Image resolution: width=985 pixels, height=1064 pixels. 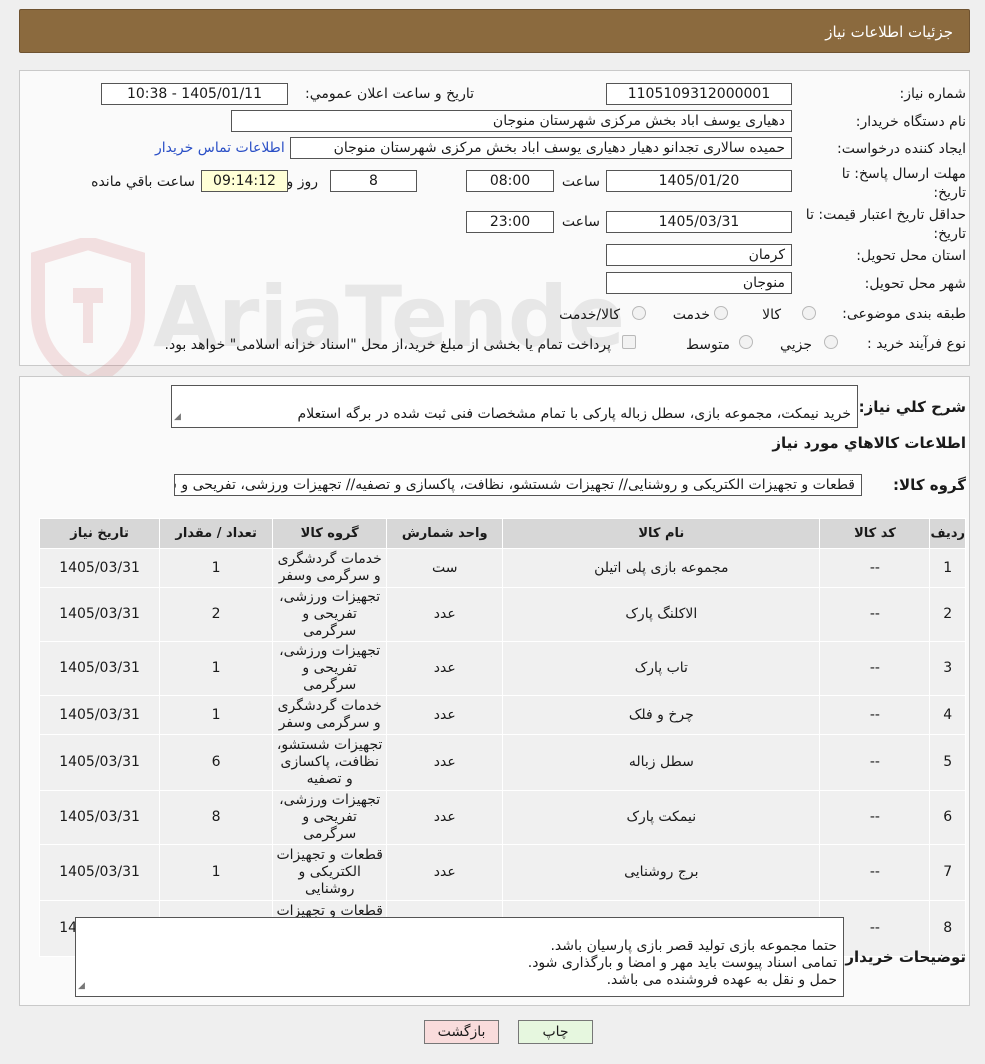 What do you see at coordinates (915, 284) in the screenshot?
I see `city-label: شهر محل تحويل:` at bounding box center [915, 284].